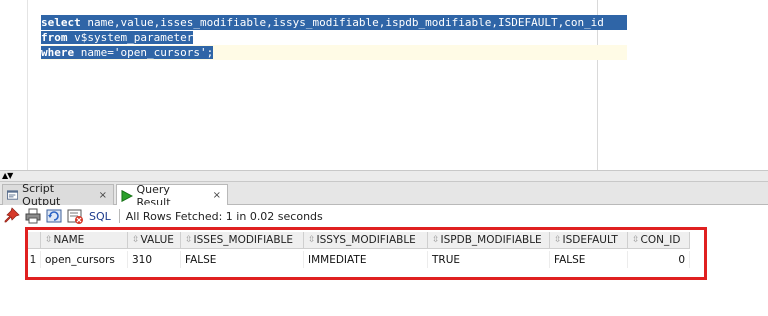  I want to click on tab-script-output: Script Output ×, so click(58, 195).